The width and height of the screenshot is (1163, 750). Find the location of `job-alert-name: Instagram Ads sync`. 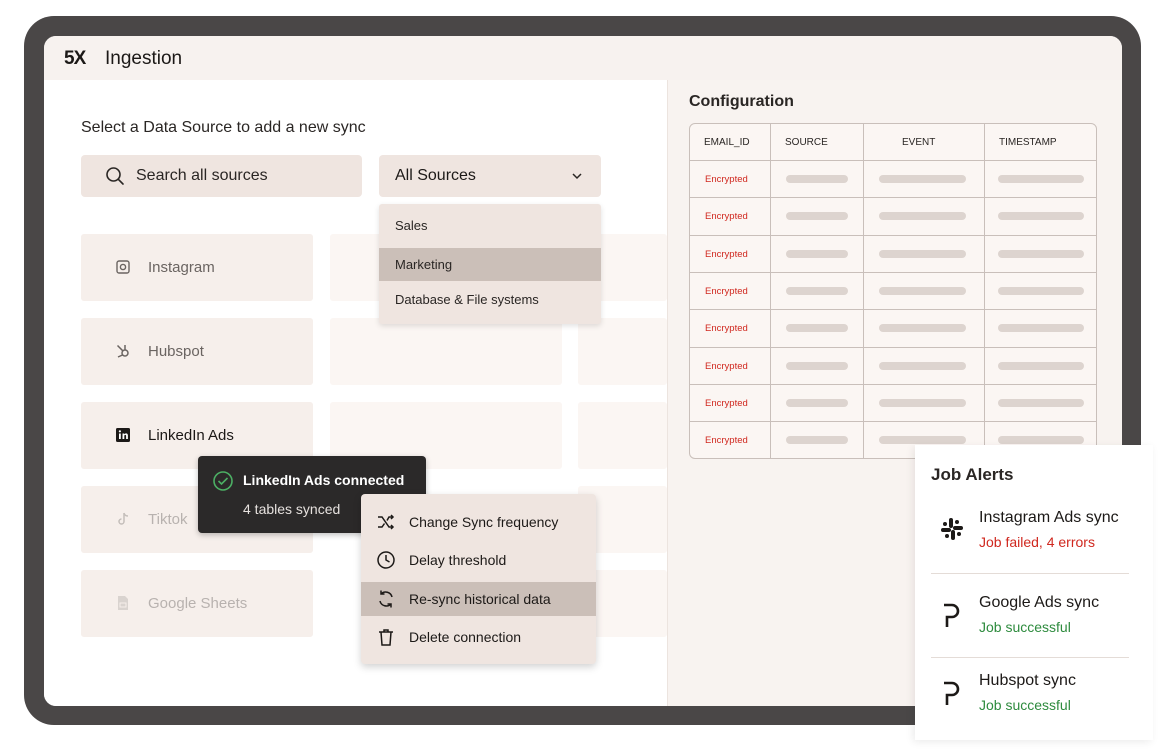

job-alert-name: Instagram Ads sync is located at coordinates (1049, 517).